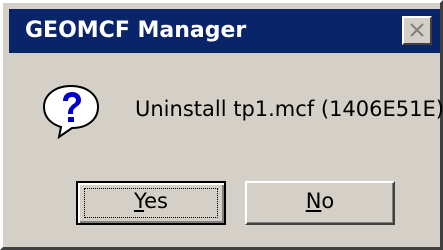  I want to click on yes-label-rest: es, so click(156, 201).